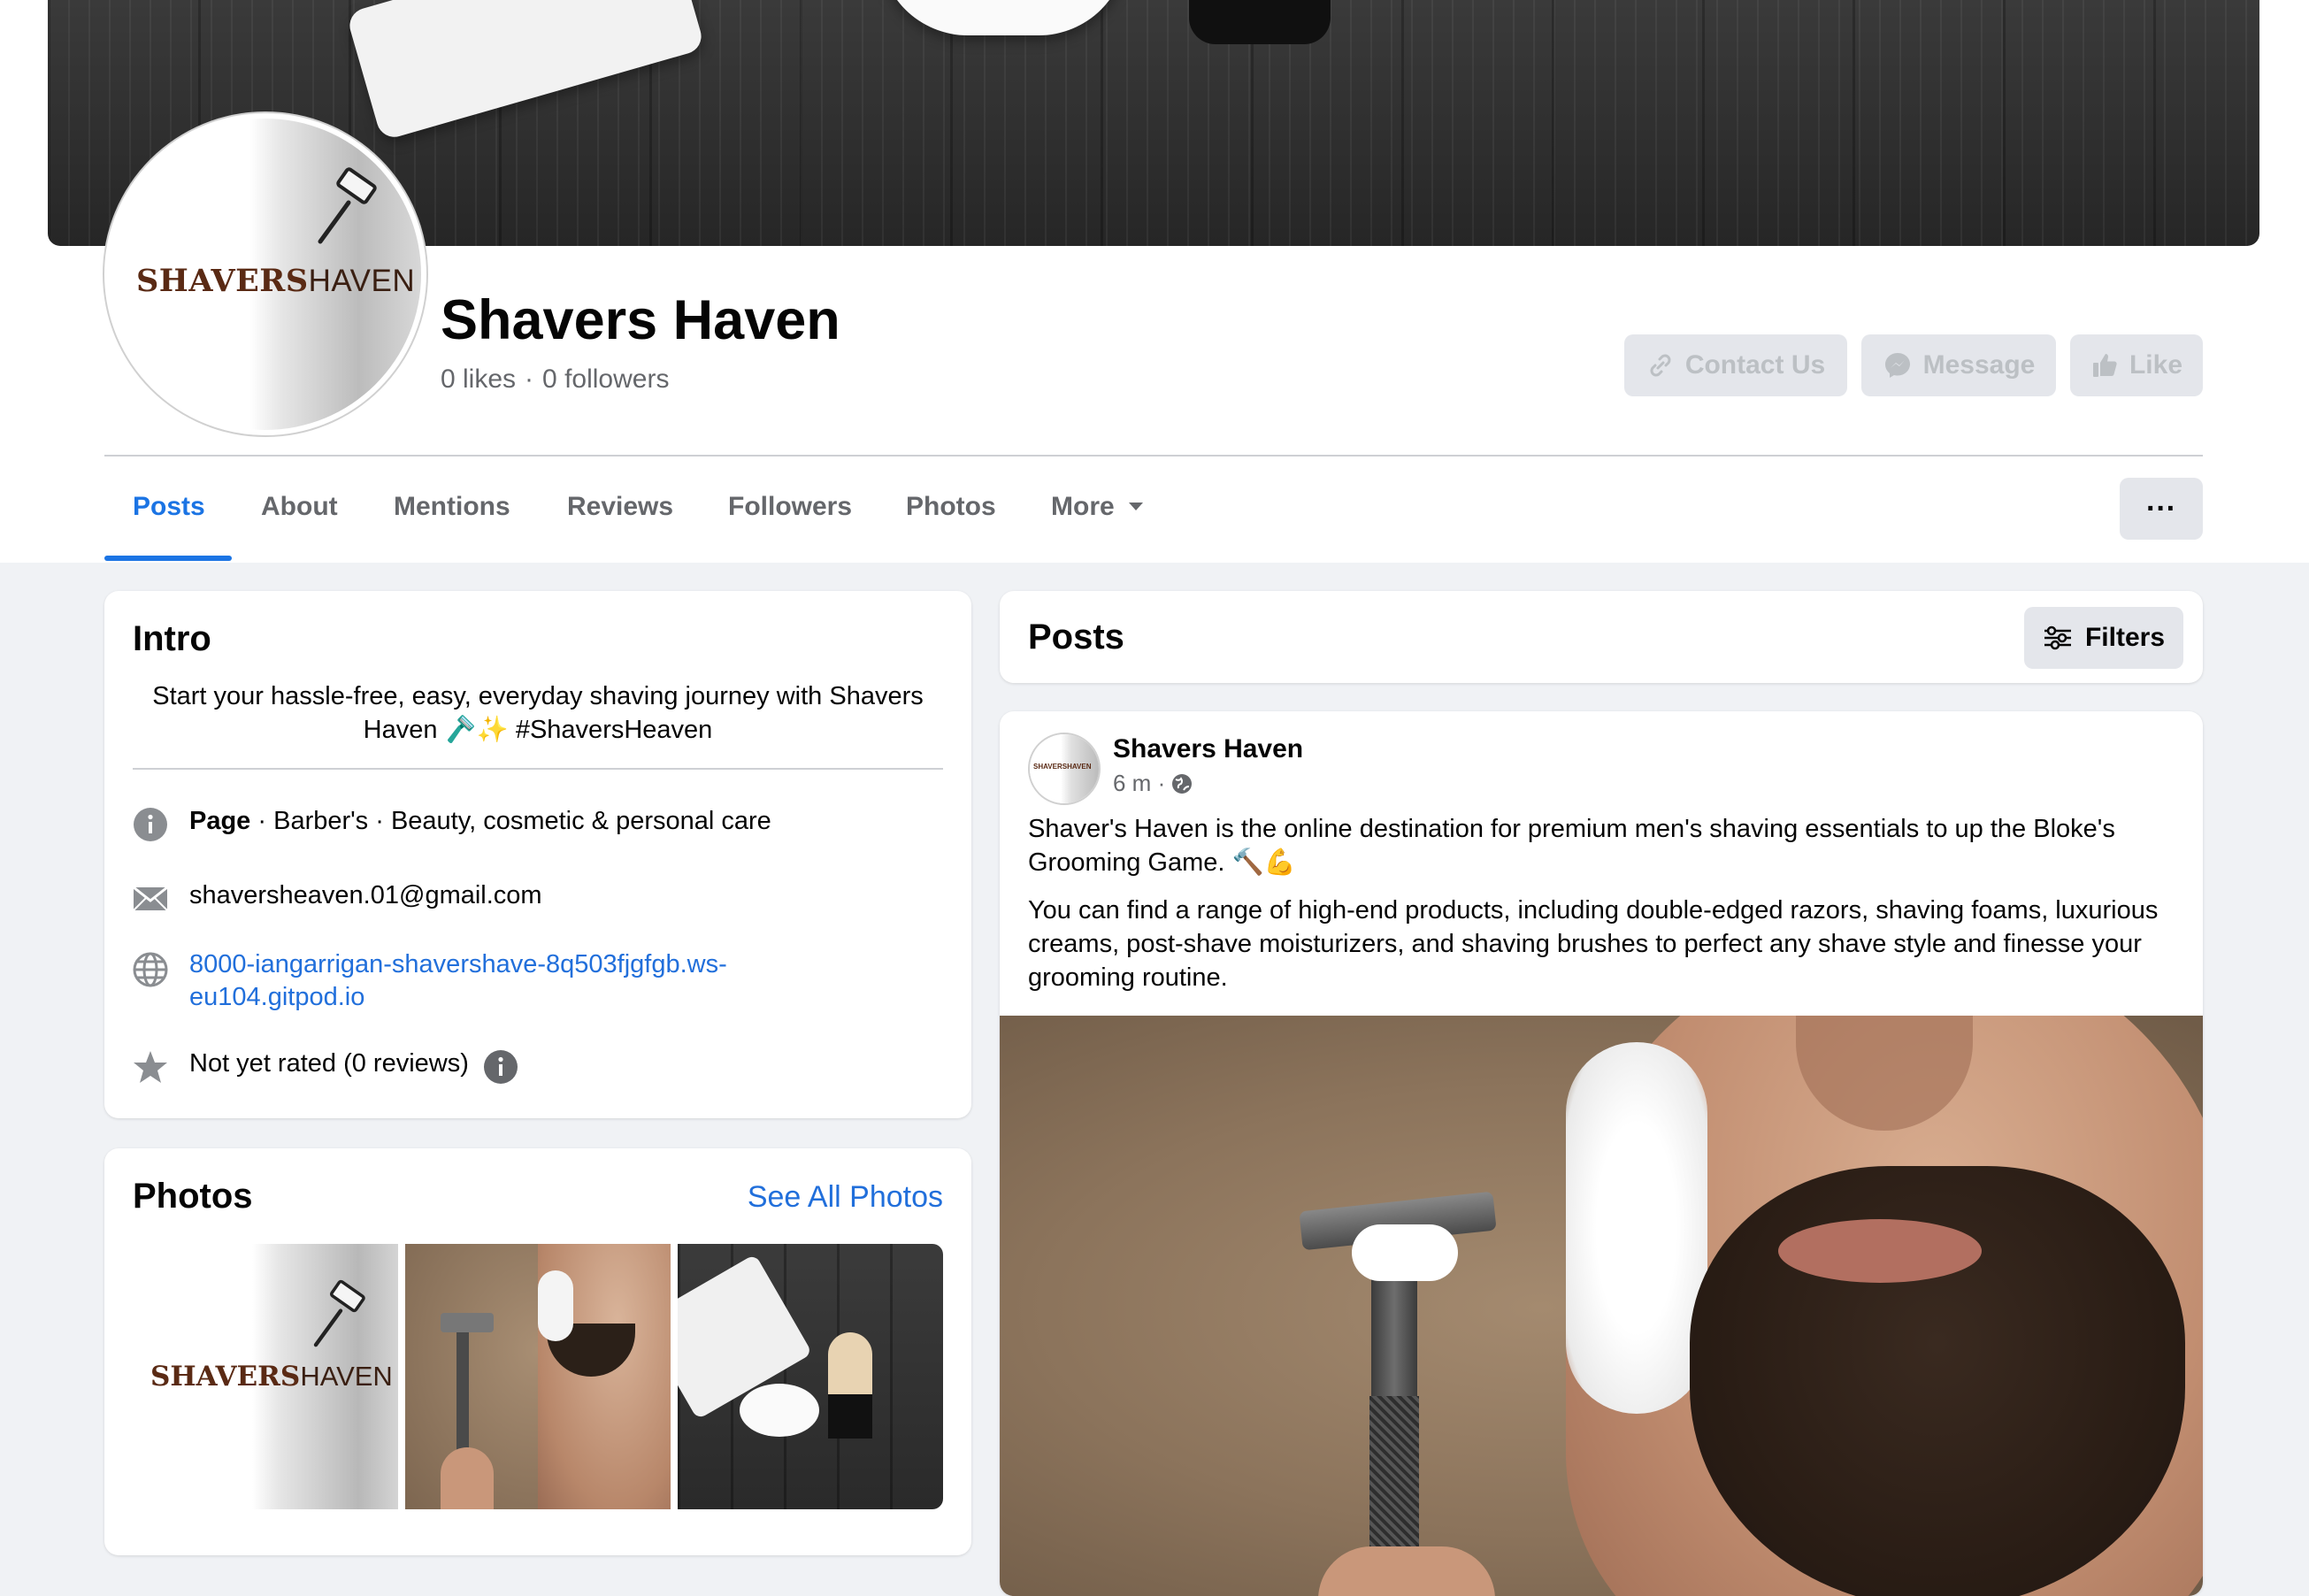 The width and height of the screenshot is (2309, 1596). What do you see at coordinates (1182, 783) in the screenshot?
I see `globe-public-icon` at bounding box center [1182, 783].